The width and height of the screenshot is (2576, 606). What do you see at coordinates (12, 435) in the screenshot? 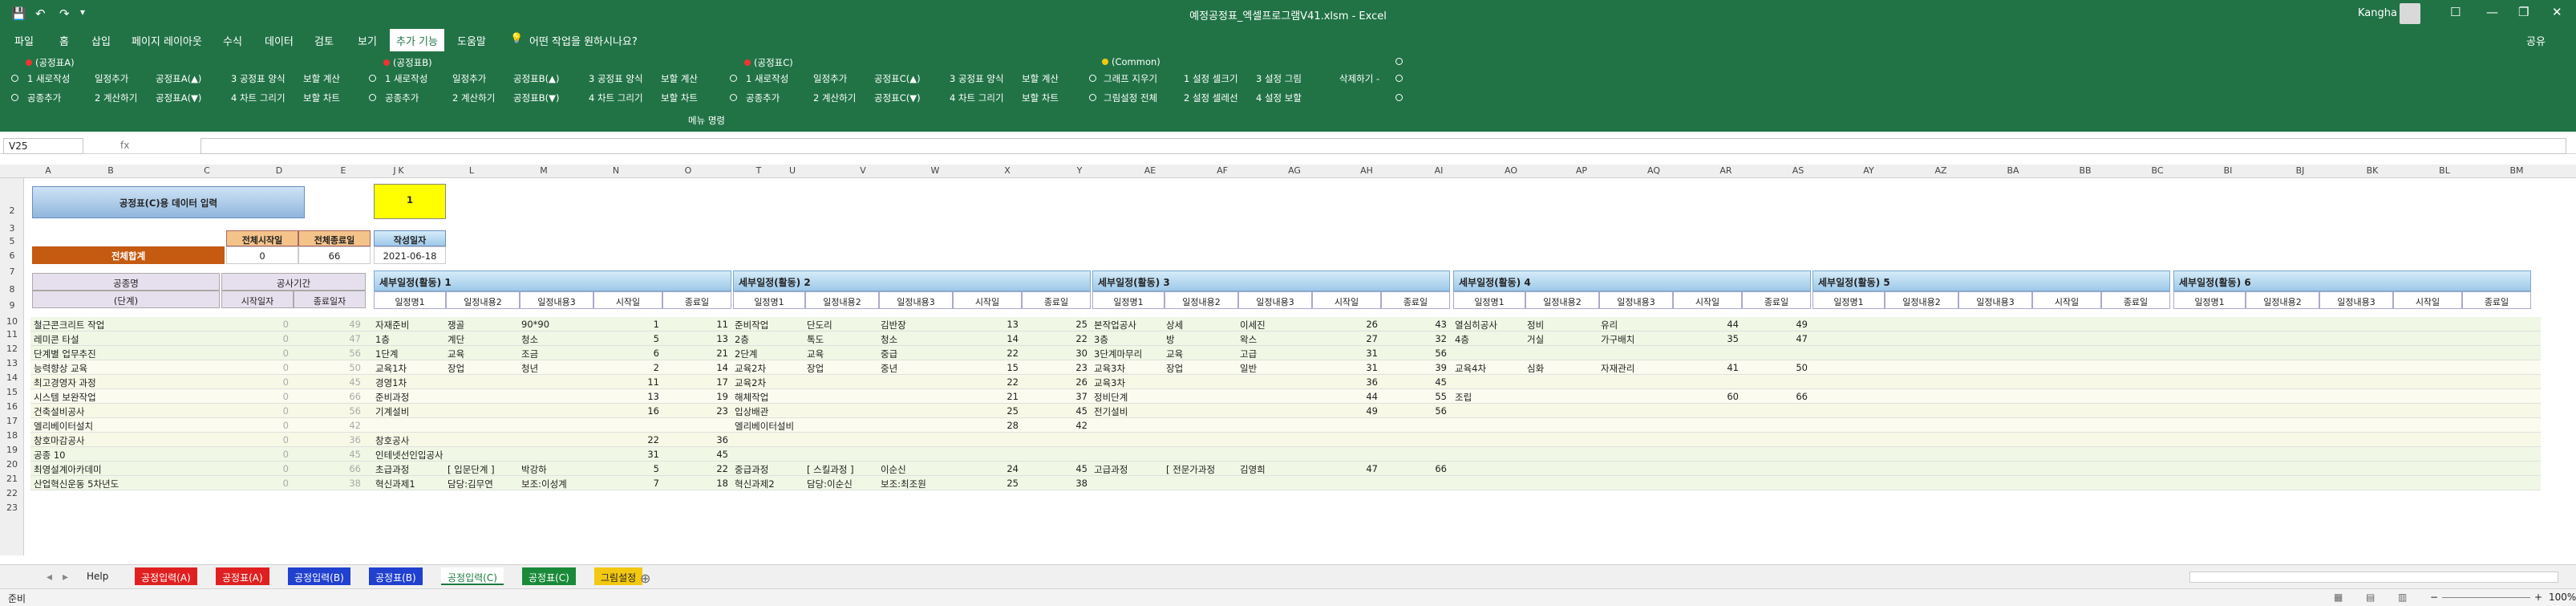
I see `row-header: 18` at bounding box center [12, 435].